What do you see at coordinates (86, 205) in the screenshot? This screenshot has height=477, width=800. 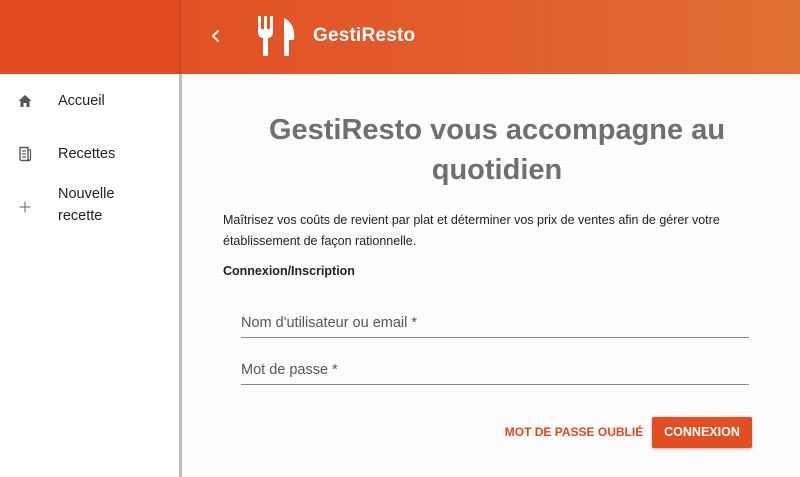 I see `sidebar-item-label: Nouvelle recette` at bounding box center [86, 205].